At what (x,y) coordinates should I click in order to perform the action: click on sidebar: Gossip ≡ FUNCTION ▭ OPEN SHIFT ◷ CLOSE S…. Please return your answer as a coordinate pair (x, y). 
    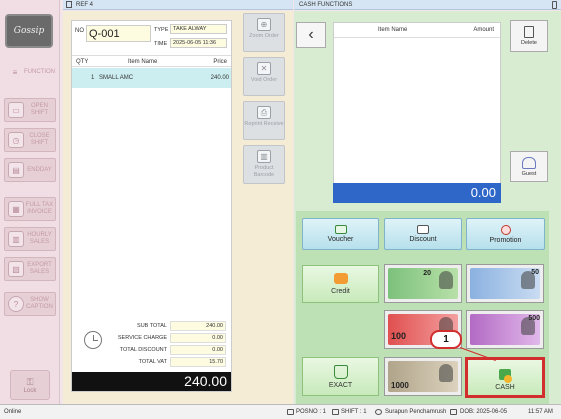
    Looking at the image, I should click on (30, 202).